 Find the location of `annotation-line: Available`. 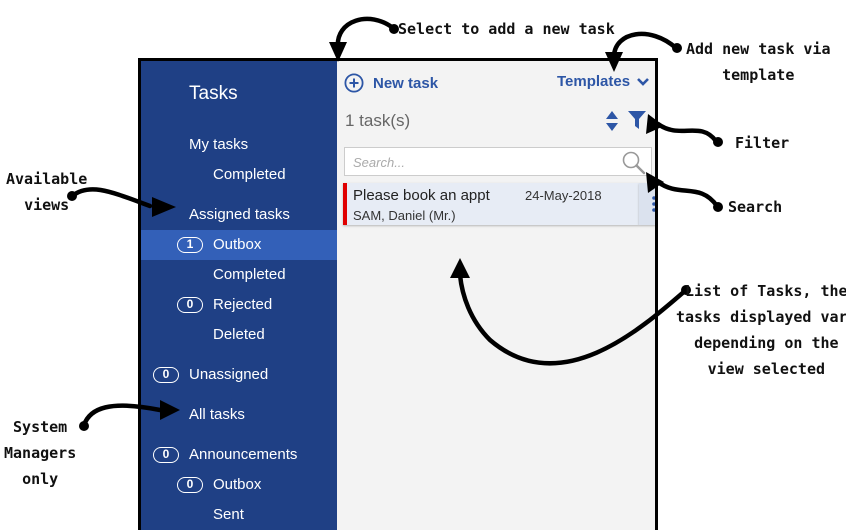

annotation-line: Available is located at coordinates (47, 179).